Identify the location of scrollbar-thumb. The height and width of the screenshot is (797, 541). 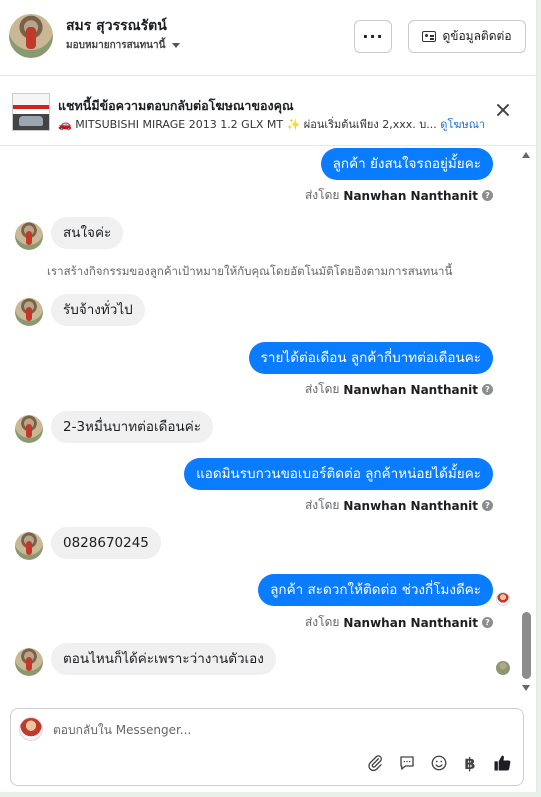
(526, 645).